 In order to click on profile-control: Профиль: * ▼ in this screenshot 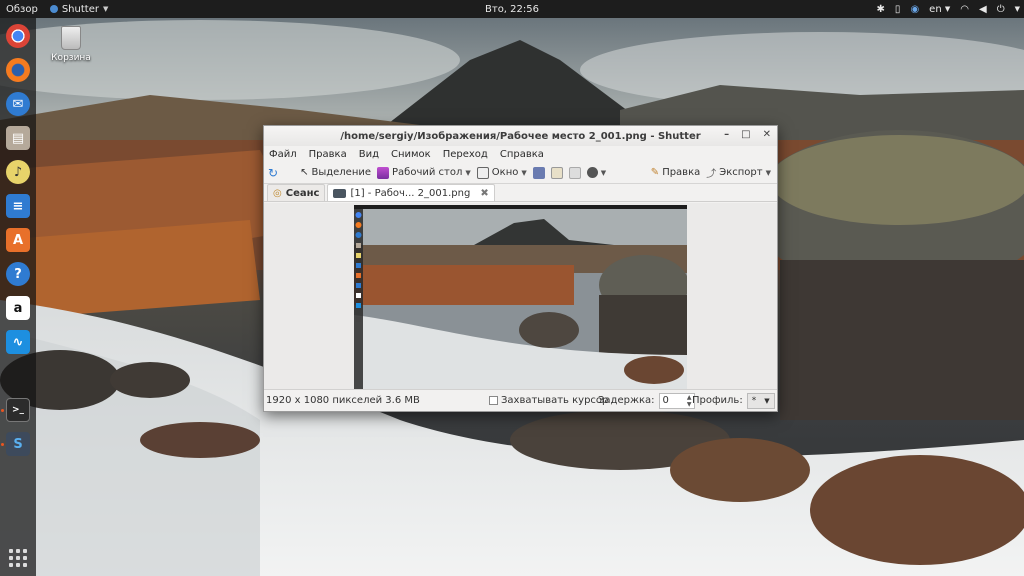, I will do `click(733, 400)`.